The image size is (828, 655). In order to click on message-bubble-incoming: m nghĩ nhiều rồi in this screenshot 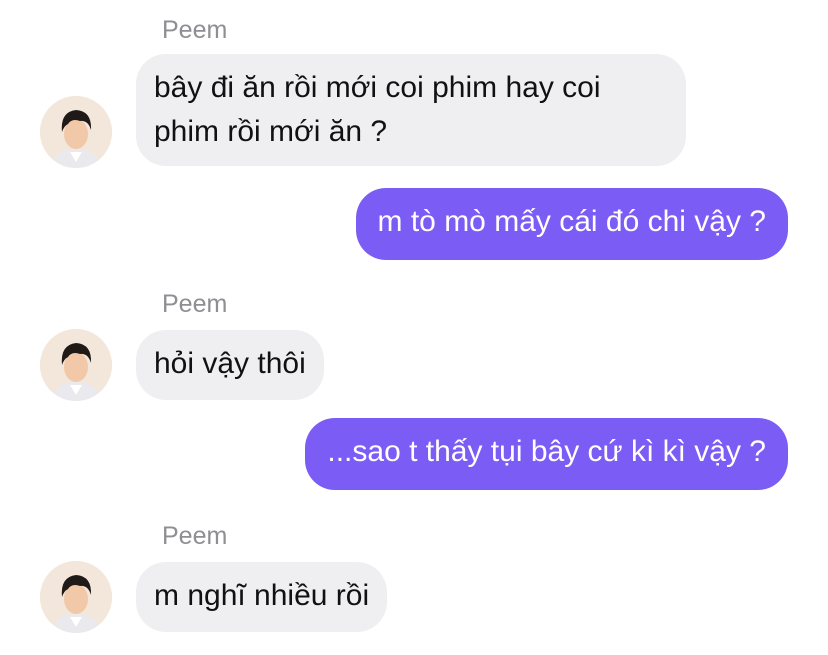, I will do `click(262, 597)`.